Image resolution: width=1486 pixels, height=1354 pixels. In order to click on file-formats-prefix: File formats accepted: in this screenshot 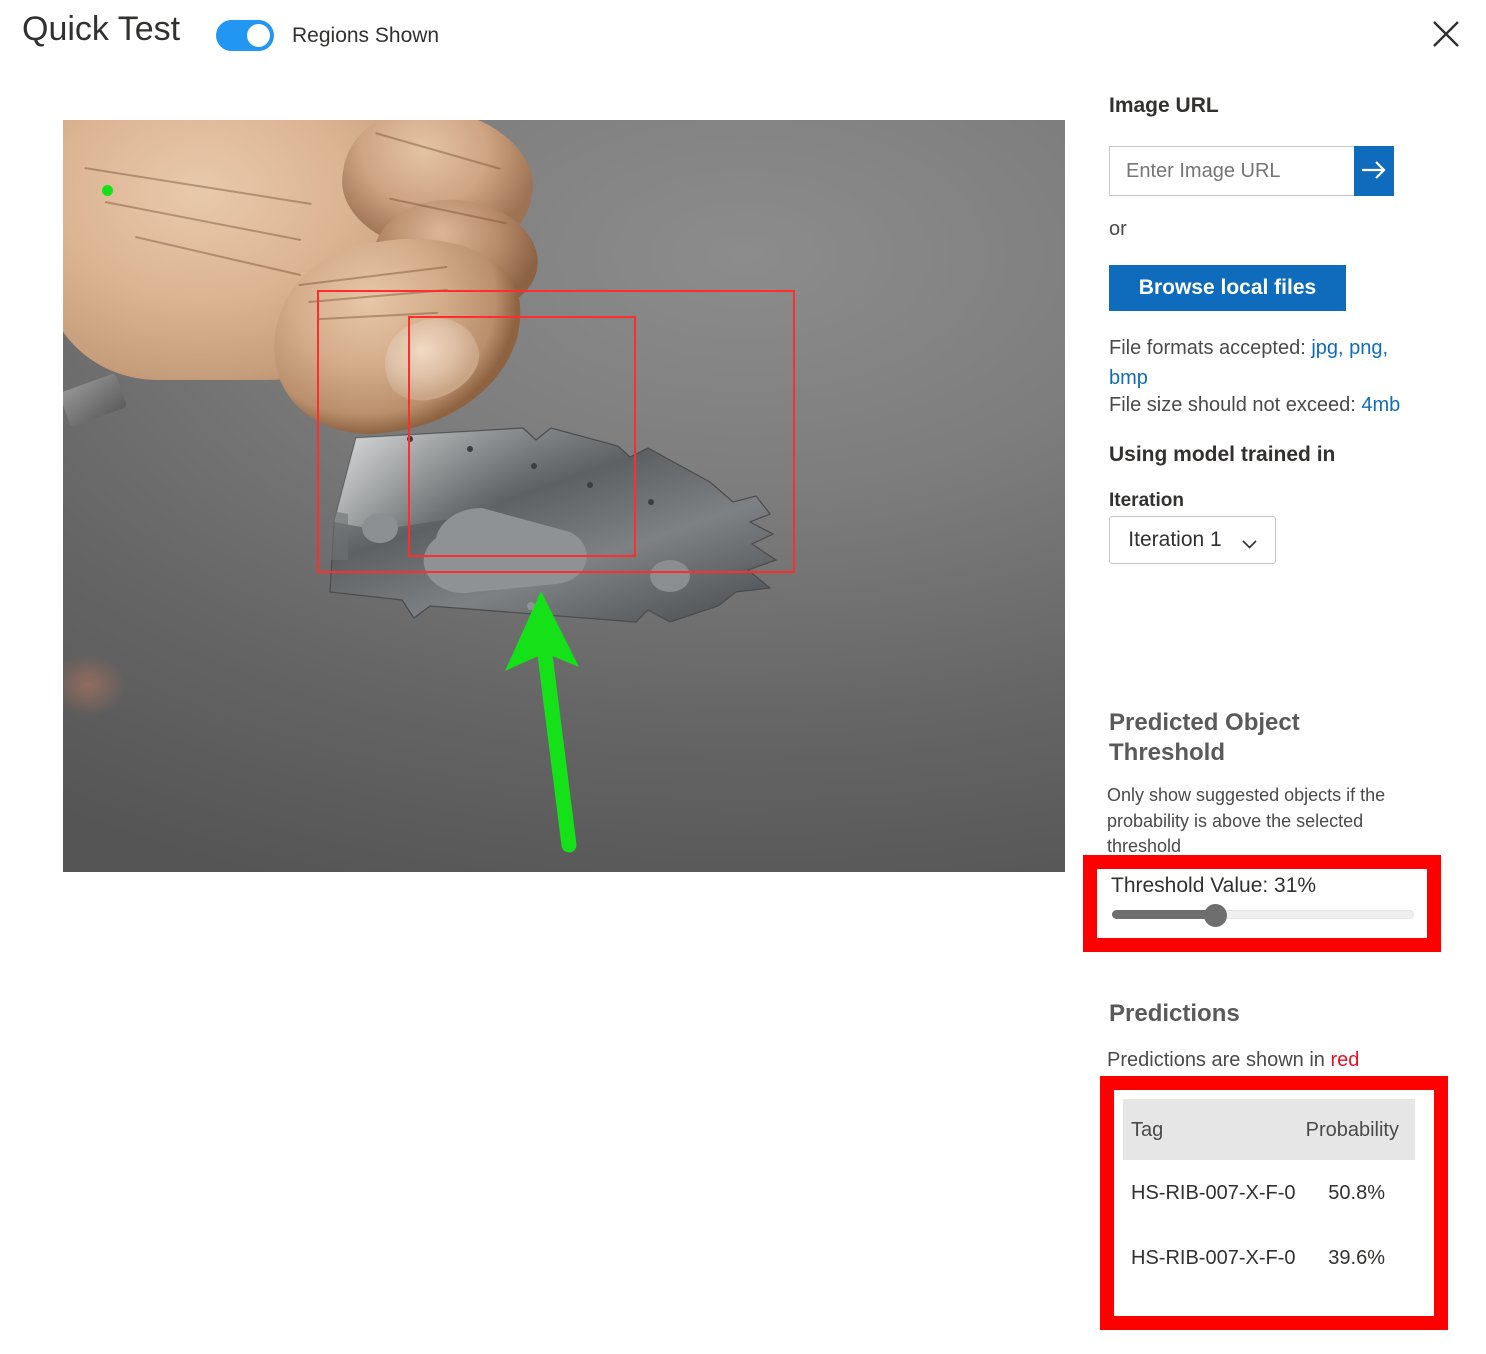, I will do `click(1210, 348)`.